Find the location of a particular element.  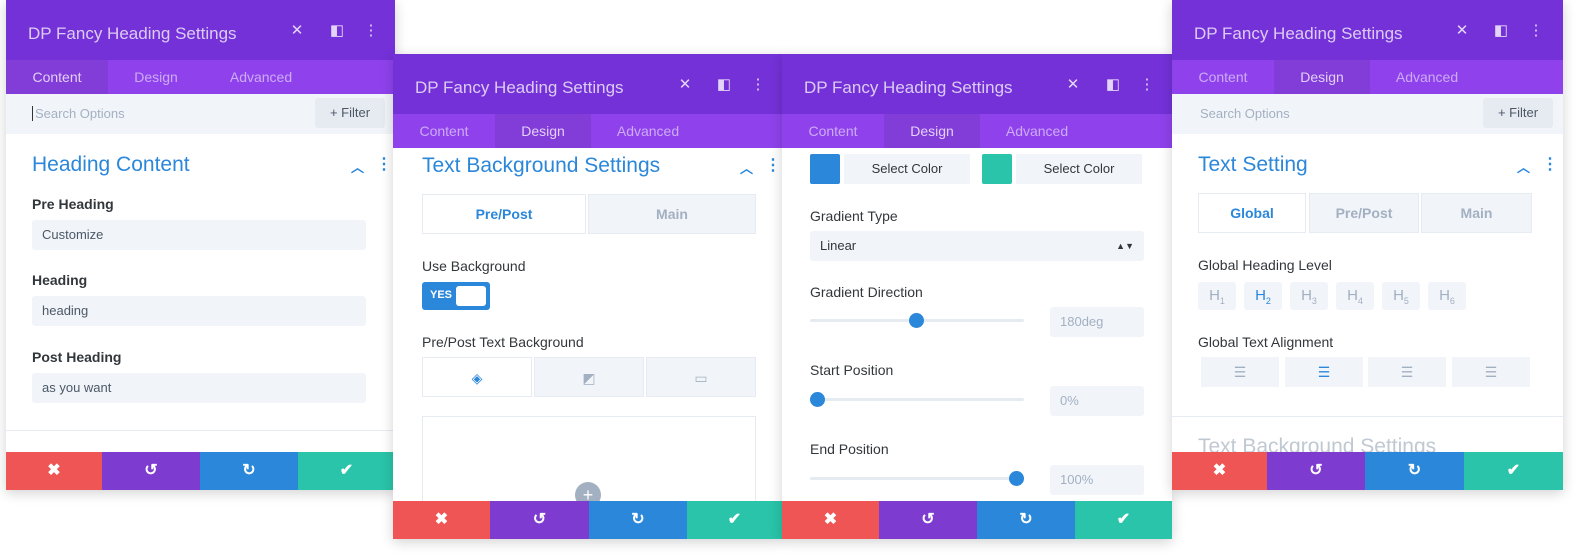

heading-level-h2-button: H2 is located at coordinates (1263, 296).